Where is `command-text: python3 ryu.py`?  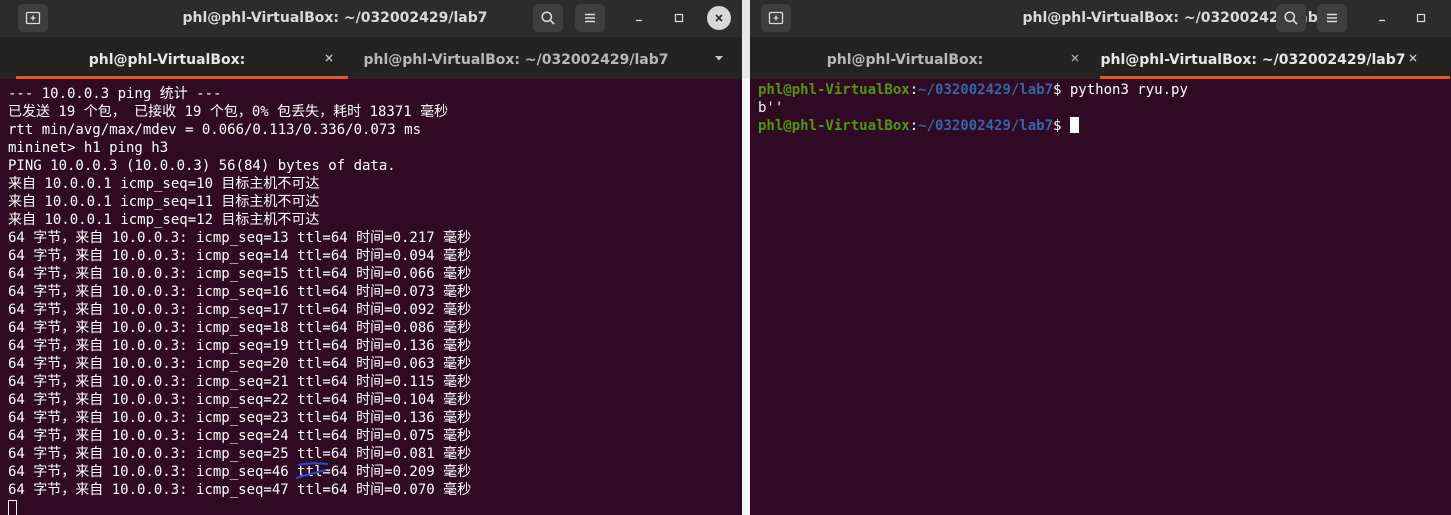 command-text: python3 ryu.py is located at coordinates (1128, 90).